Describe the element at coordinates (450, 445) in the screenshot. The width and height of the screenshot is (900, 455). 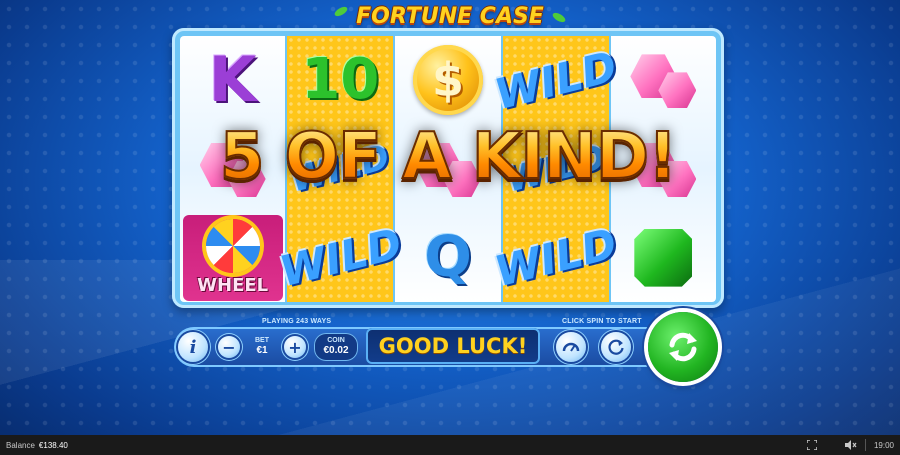
I see `status-bar: Balance €138.40 19:00` at that location.